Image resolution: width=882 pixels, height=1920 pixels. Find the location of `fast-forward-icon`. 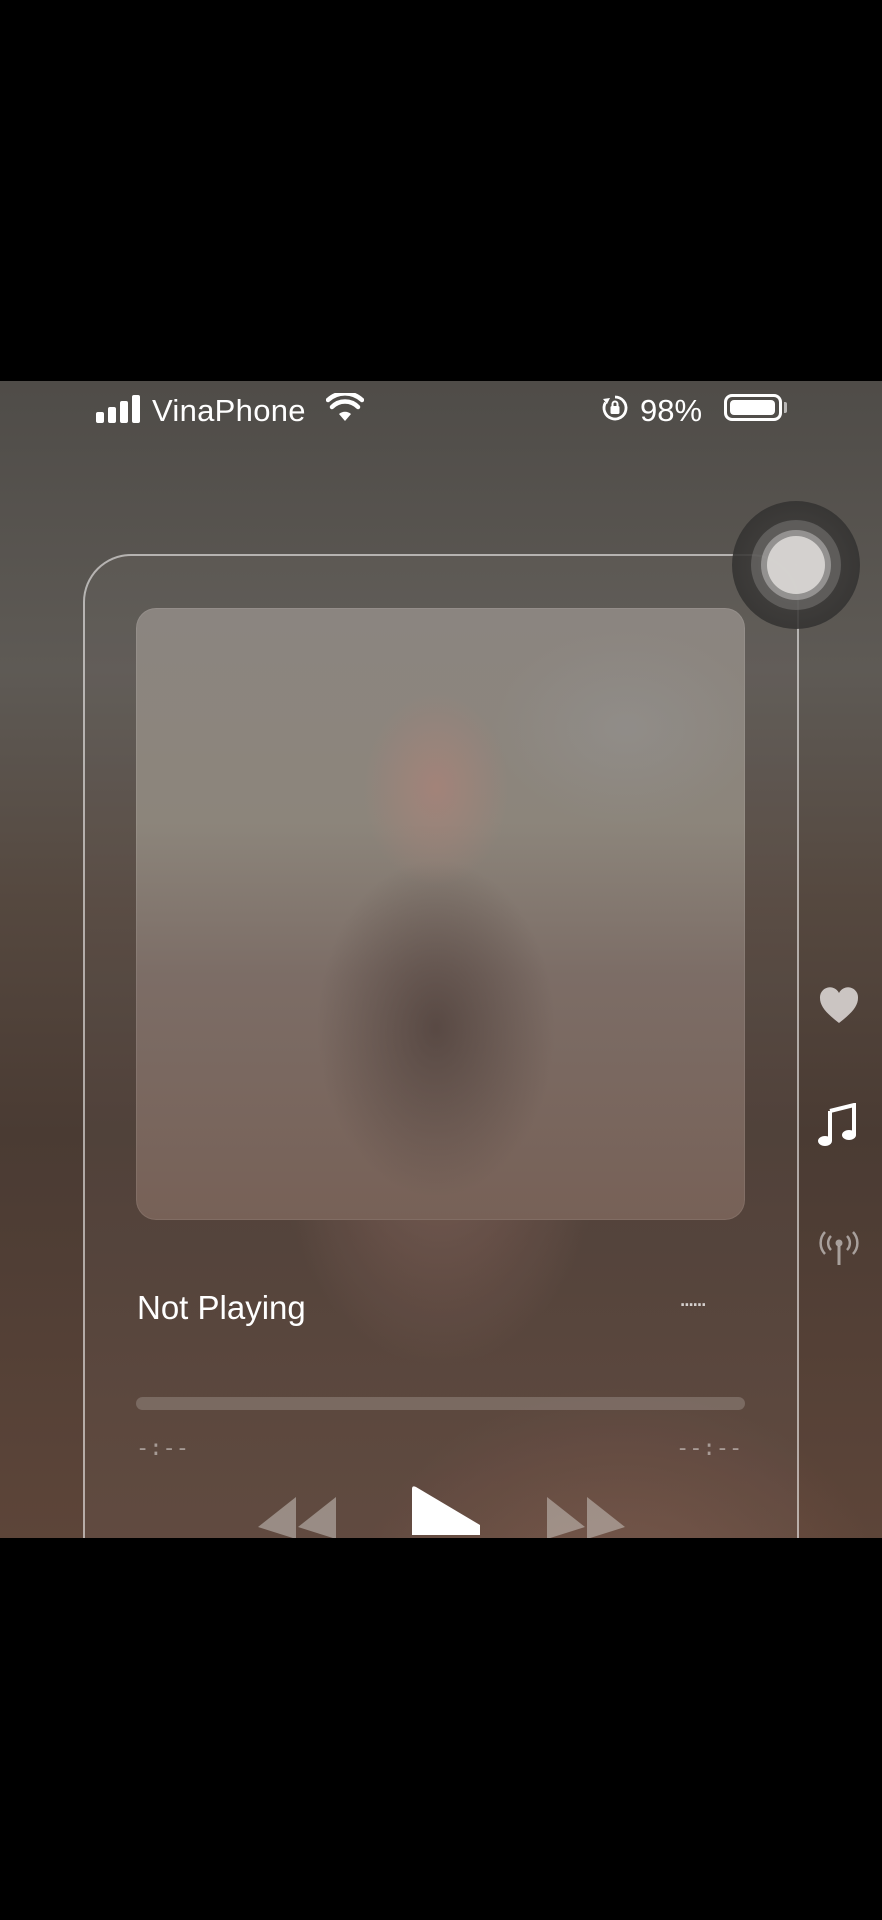

fast-forward-icon is located at coordinates (587, 1513).